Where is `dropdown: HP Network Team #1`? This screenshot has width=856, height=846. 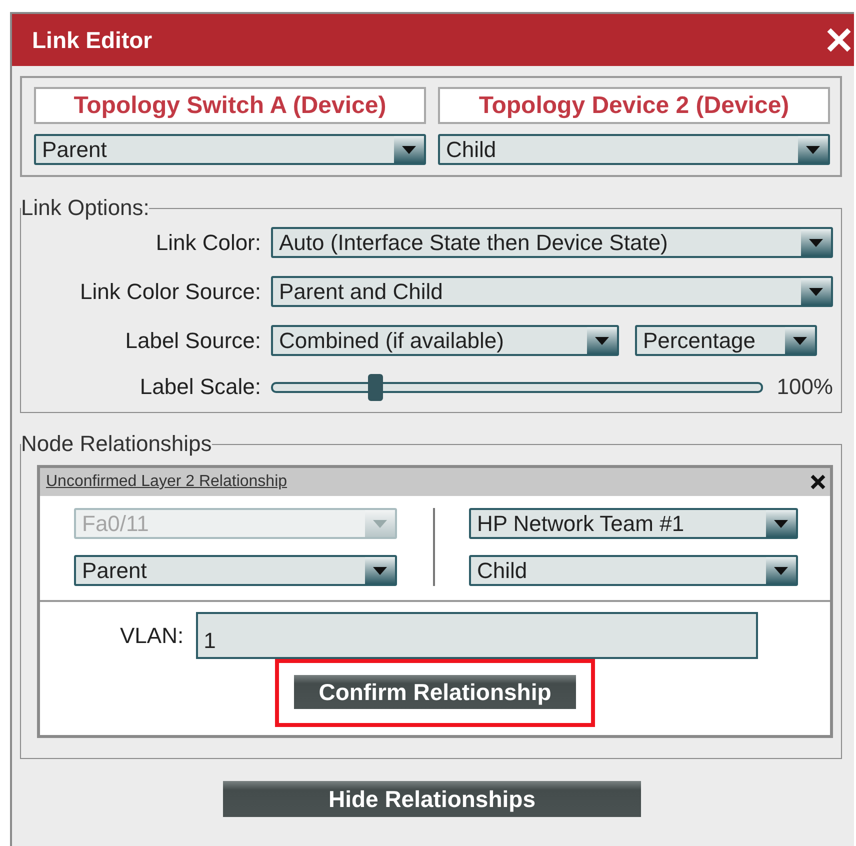
dropdown: HP Network Team #1 is located at coordinates (633, 523).